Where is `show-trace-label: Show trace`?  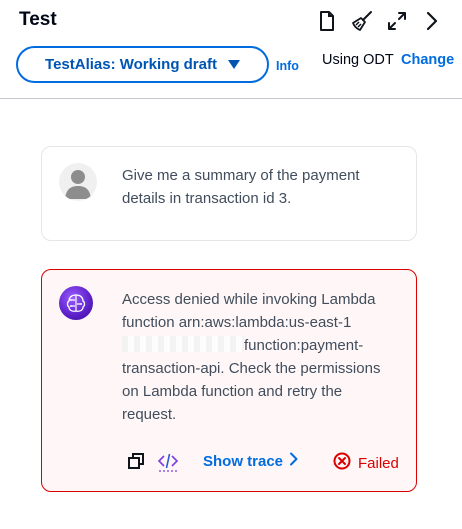 show-trace-label: Show trace is located at coordinates (243, 461).